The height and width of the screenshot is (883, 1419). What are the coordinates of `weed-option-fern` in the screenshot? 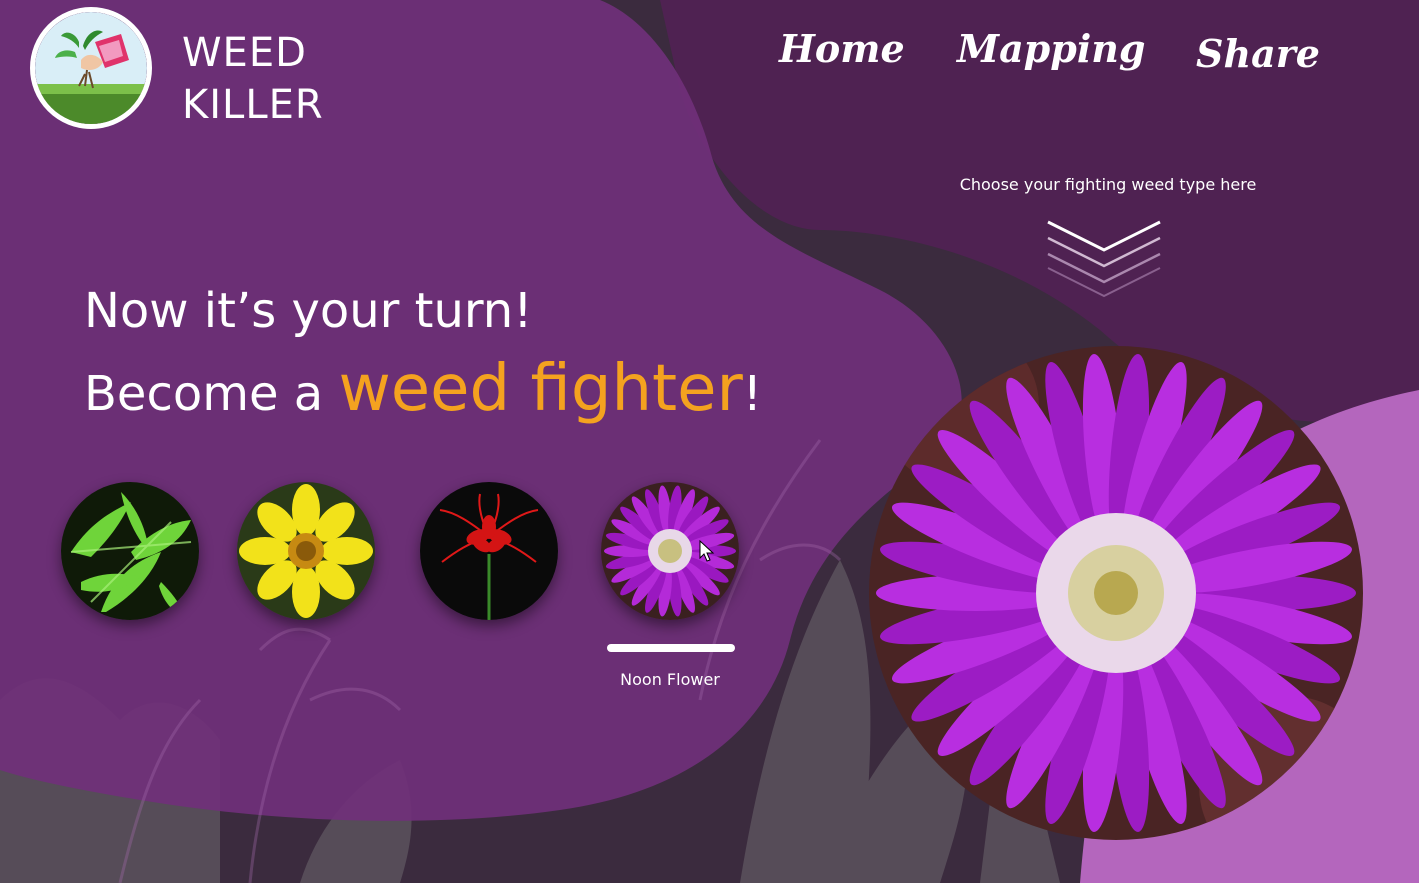 It's located at (130, 551).